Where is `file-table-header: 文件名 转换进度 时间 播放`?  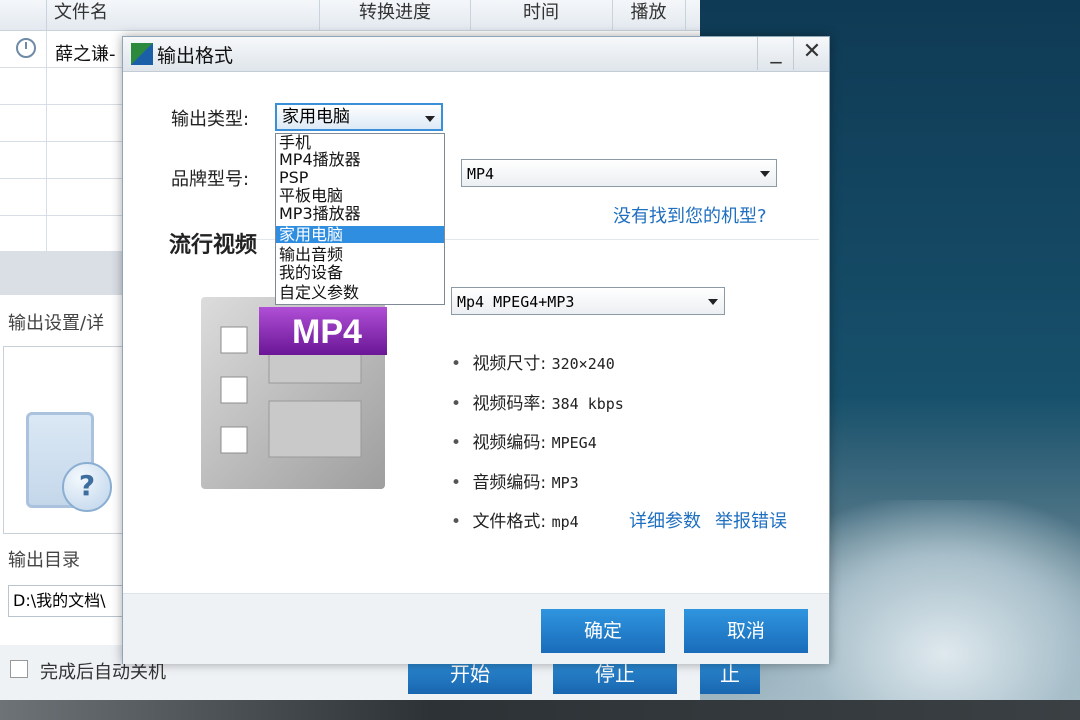 file-table-header: 文件名 转换进度 时间 播放 is located at coordinates (350, 15).